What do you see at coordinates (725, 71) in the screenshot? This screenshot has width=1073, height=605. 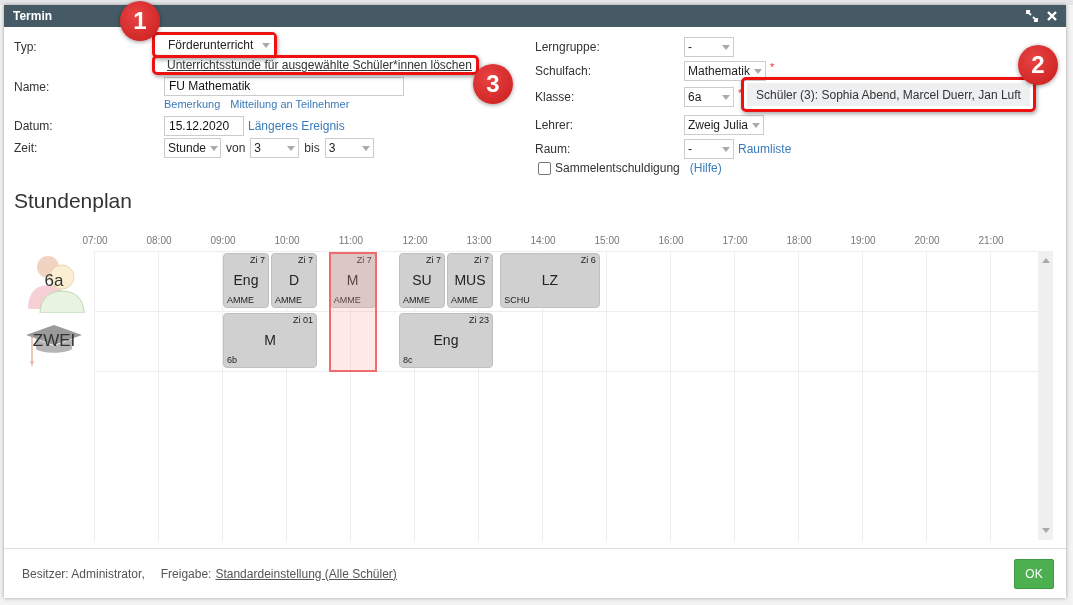 I see `dropdown: Mathematik` at bounding box center [725, 71].